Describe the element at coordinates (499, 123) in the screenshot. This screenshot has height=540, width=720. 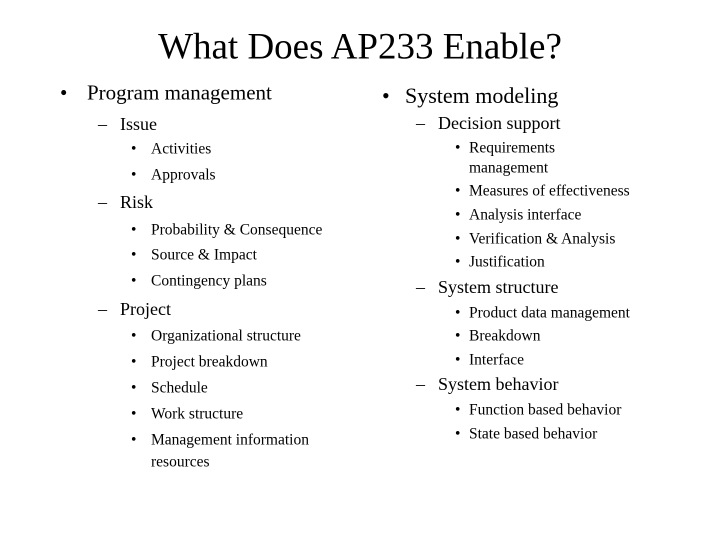
I see `subheading-decision-support: Decision support` at that location.